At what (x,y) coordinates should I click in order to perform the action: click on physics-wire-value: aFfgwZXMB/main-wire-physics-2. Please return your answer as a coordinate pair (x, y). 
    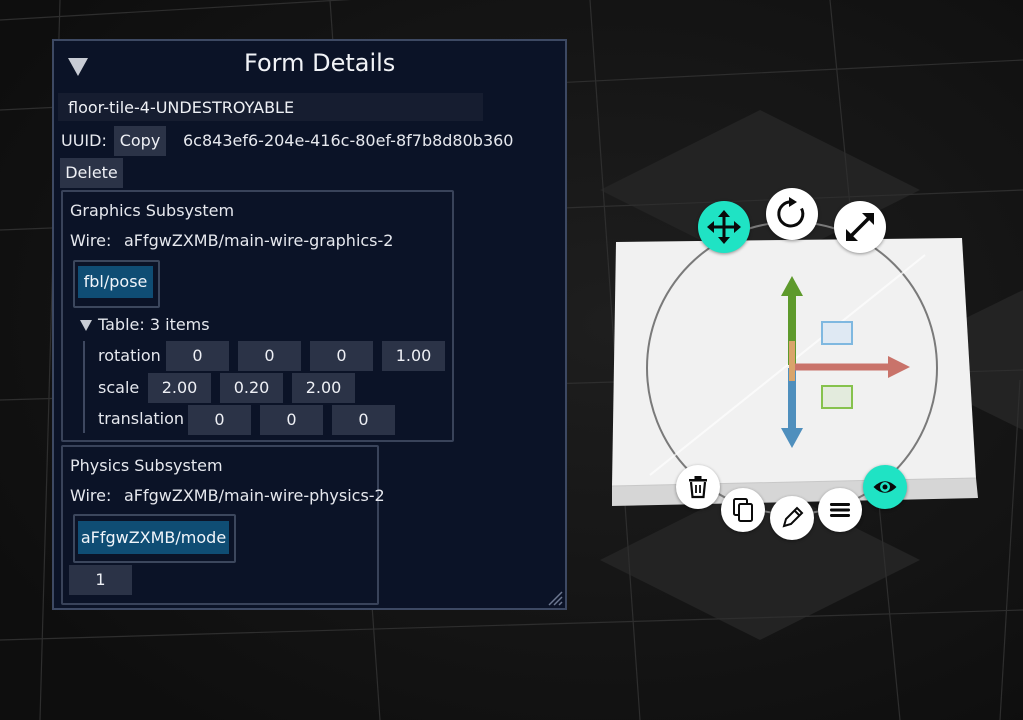
    Looking at the image, I should click on (254, 495).